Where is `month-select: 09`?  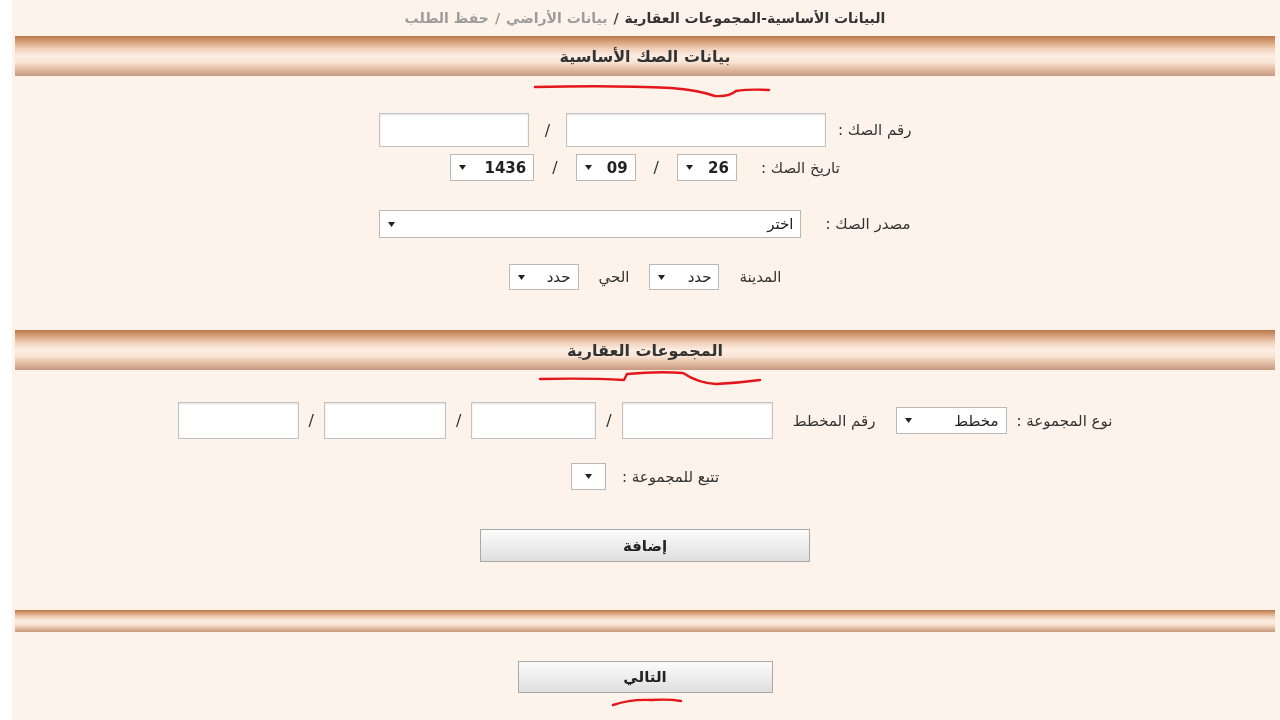
month-select: 09 is located at coordinates (605, 167).